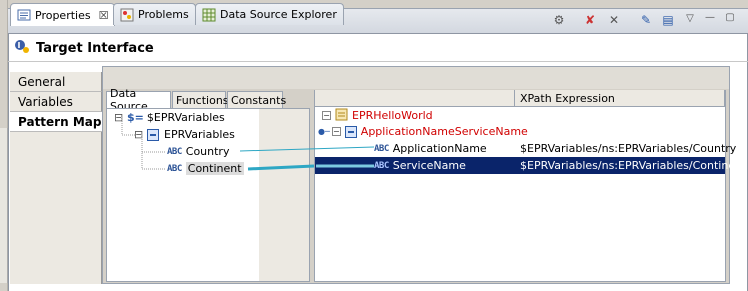 The width and height of the screenshot is (748, 291). What do you see at coordinates (590, 20) in the screenshot?
I see `delete-icon: ✘` at bounding box center [590, 20].